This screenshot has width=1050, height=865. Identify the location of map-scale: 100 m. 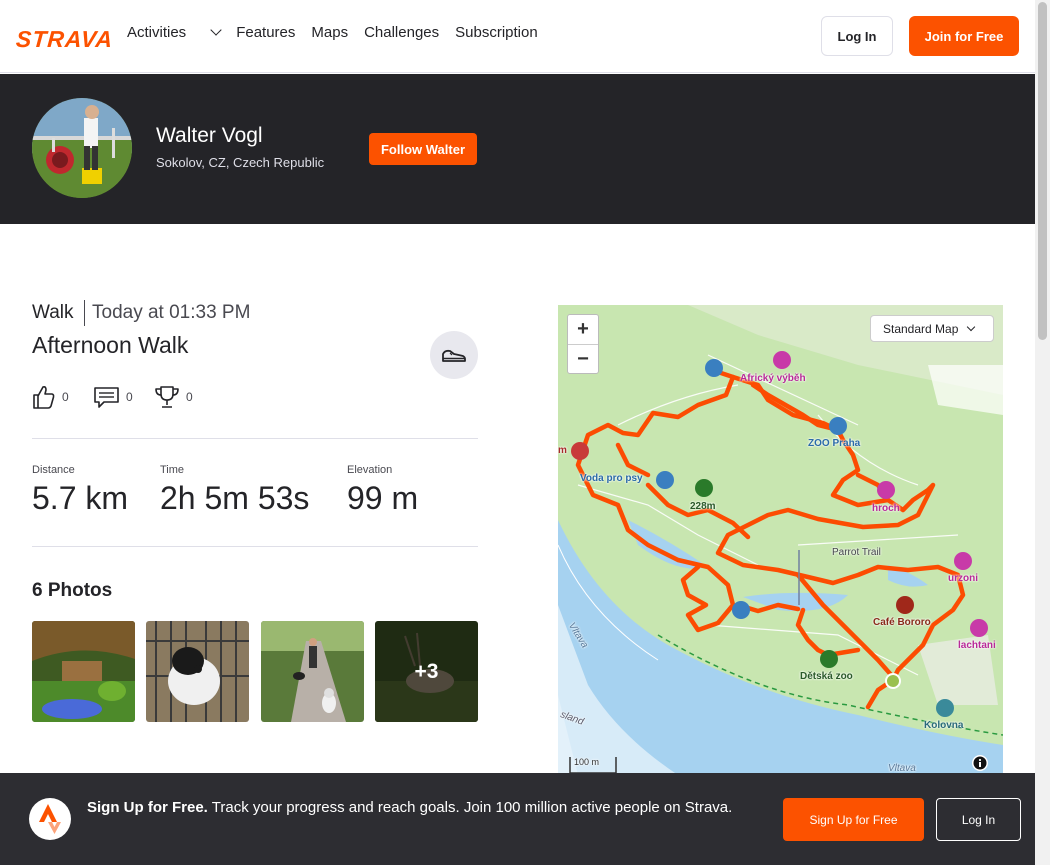
(587, 762).